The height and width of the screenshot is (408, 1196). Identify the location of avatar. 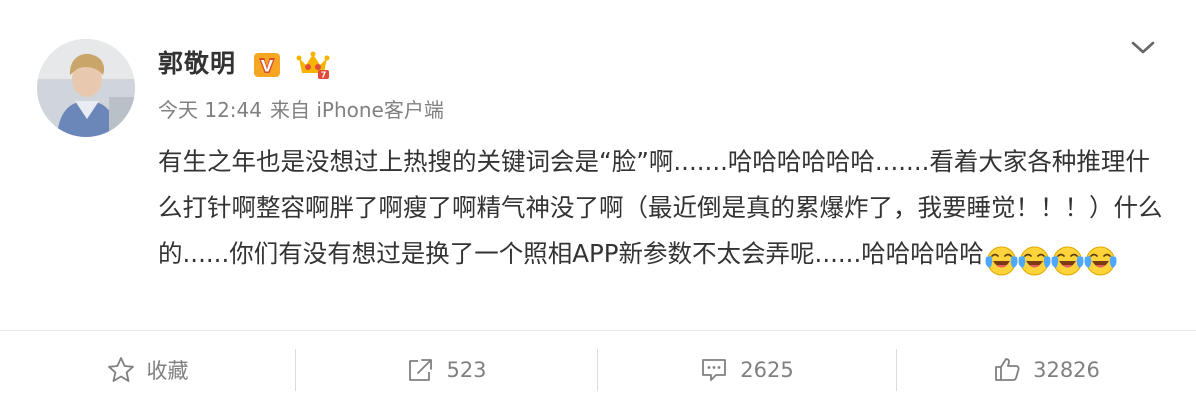
(86, 88).